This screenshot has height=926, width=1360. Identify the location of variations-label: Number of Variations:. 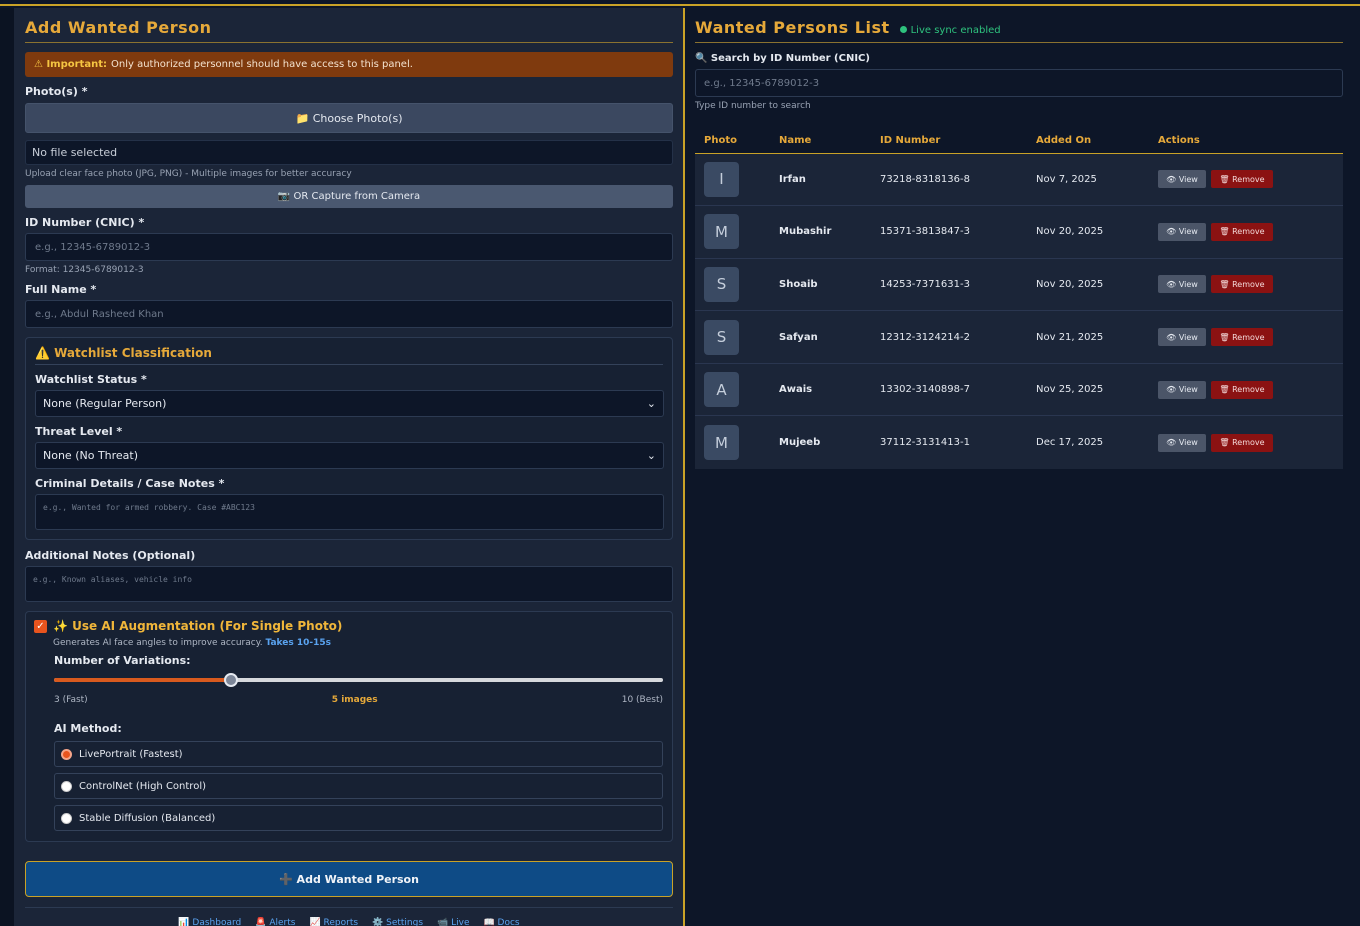
(122, 660).